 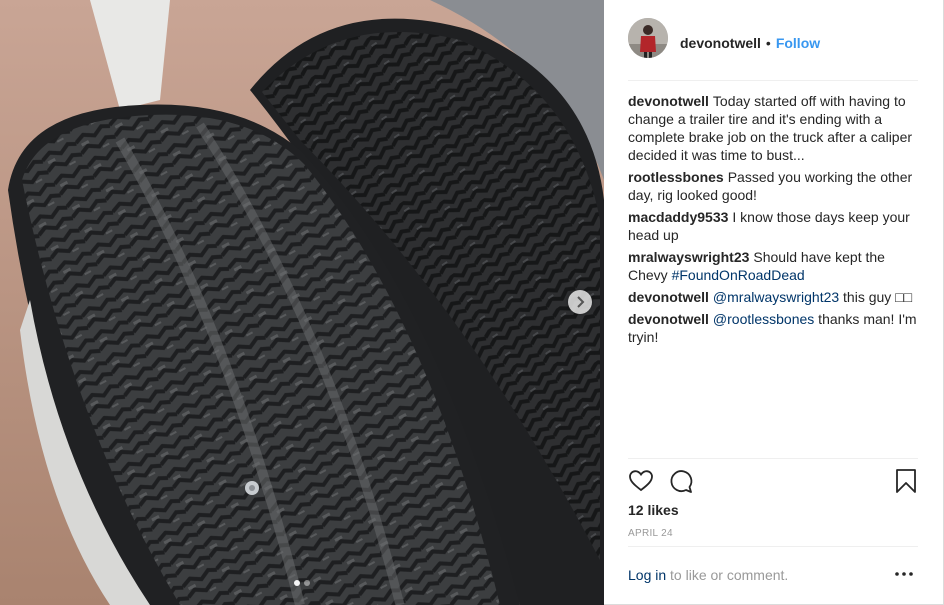 I want to click on mention-link: @rootlessbones, so click(x=763, y=319).